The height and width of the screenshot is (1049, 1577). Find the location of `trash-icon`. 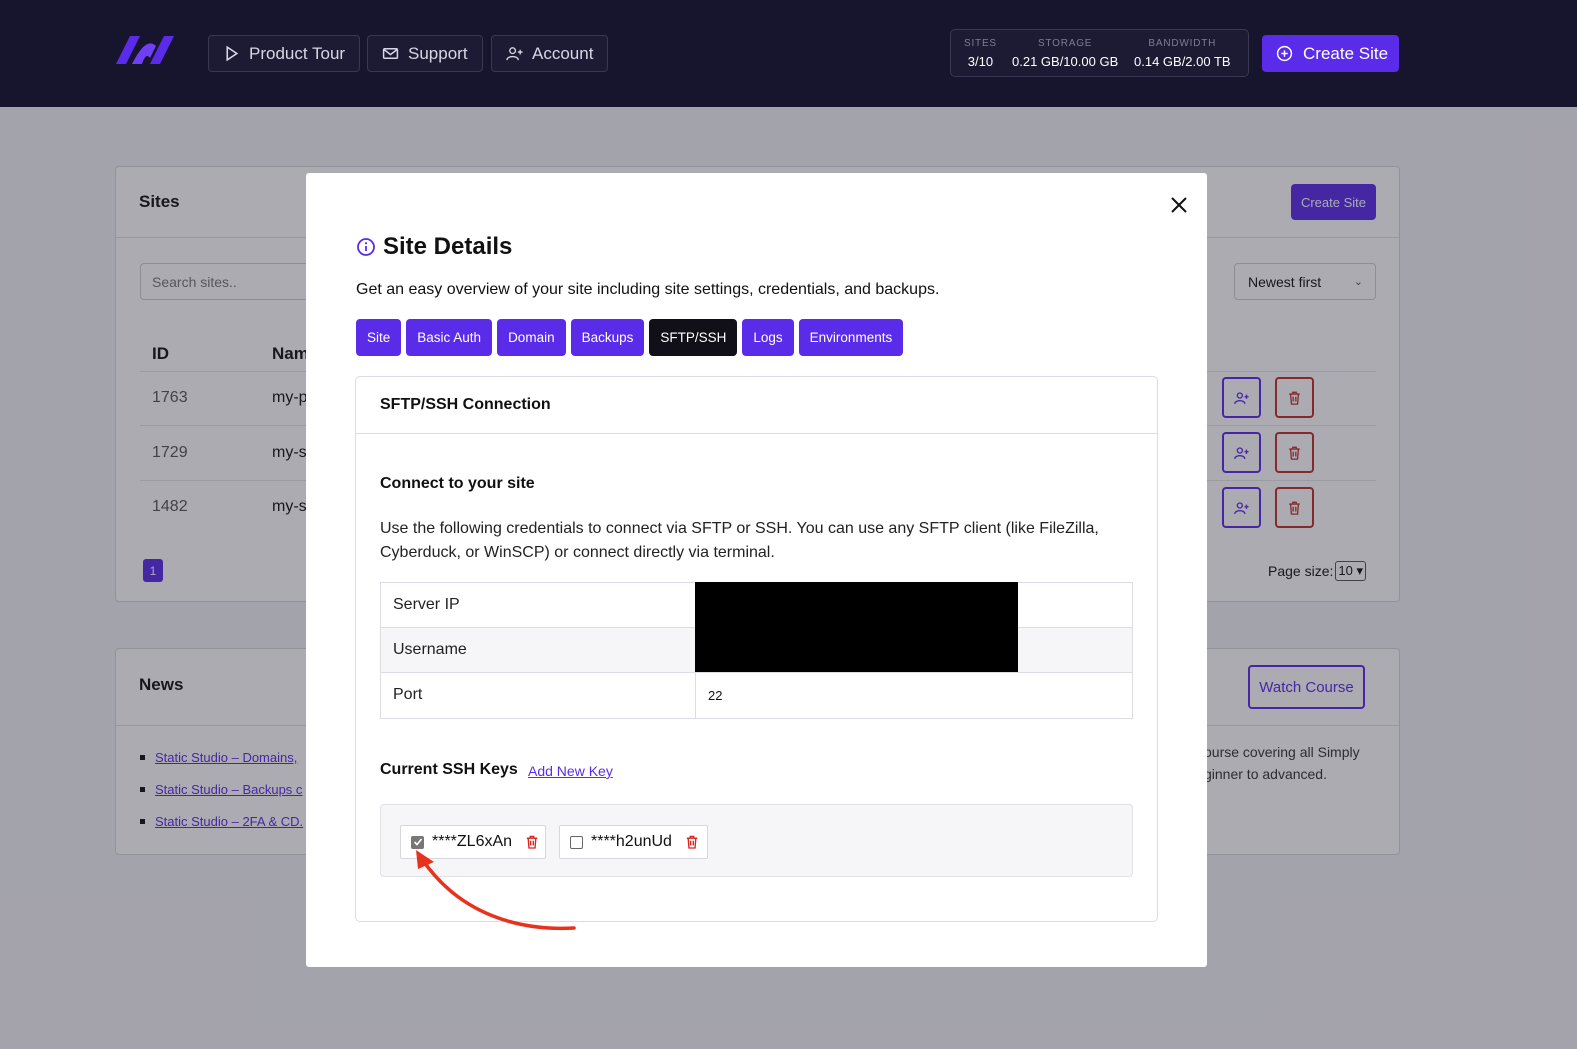

trash-icon is located at coordinates (692, 842).